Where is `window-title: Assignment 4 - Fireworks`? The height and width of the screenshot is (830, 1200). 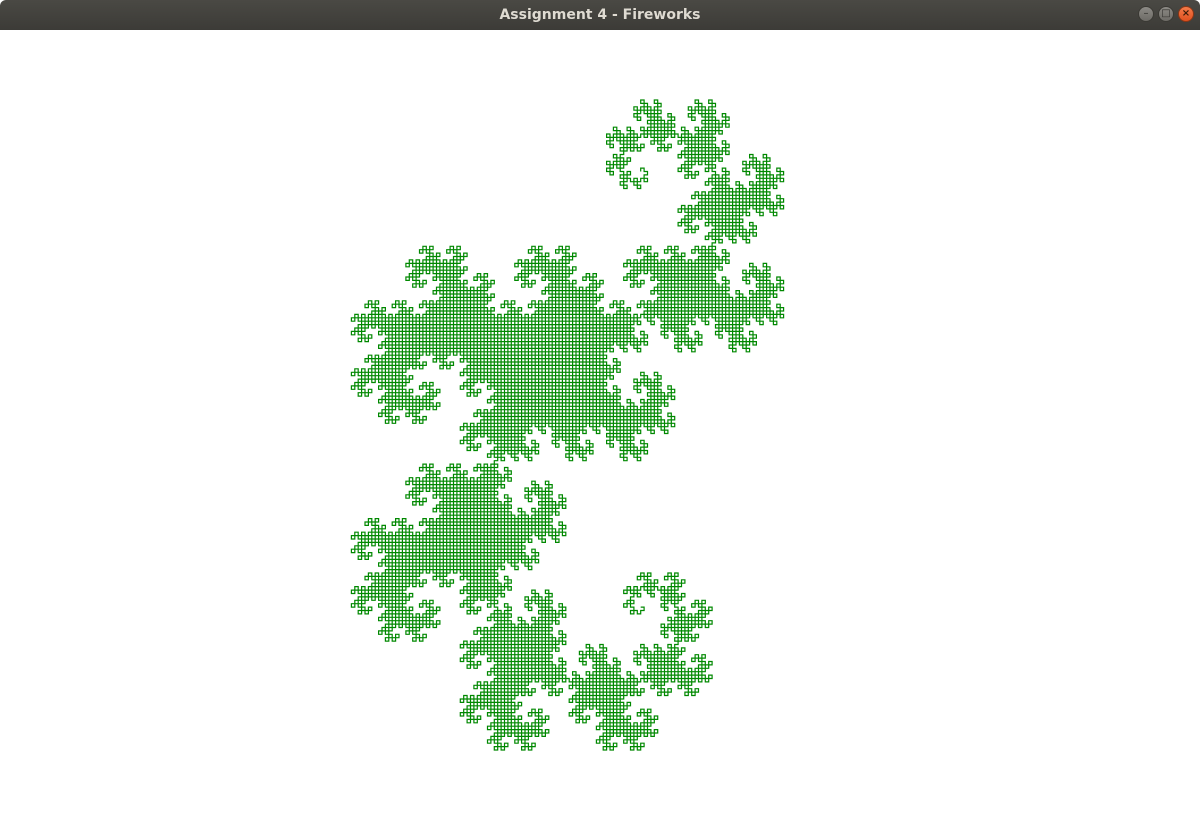 window-title: Assignment 4 - Fireworks is located at coordinates (600, 15).